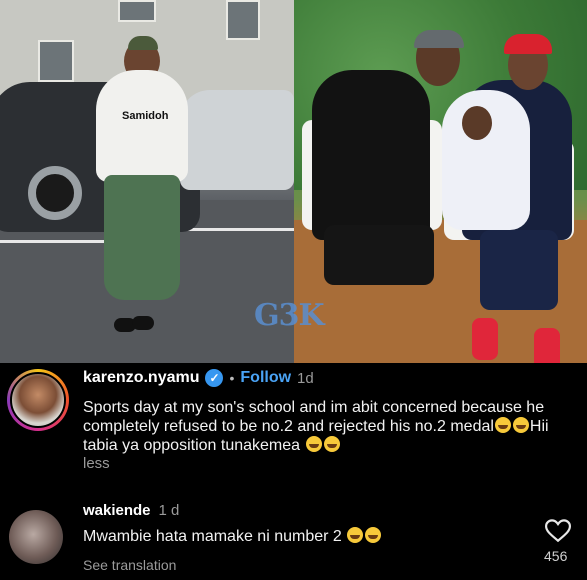  What do you see at coordinates (519, 270) in the screenshot?
I see `woman-legs` at bounding box center [519, 270].